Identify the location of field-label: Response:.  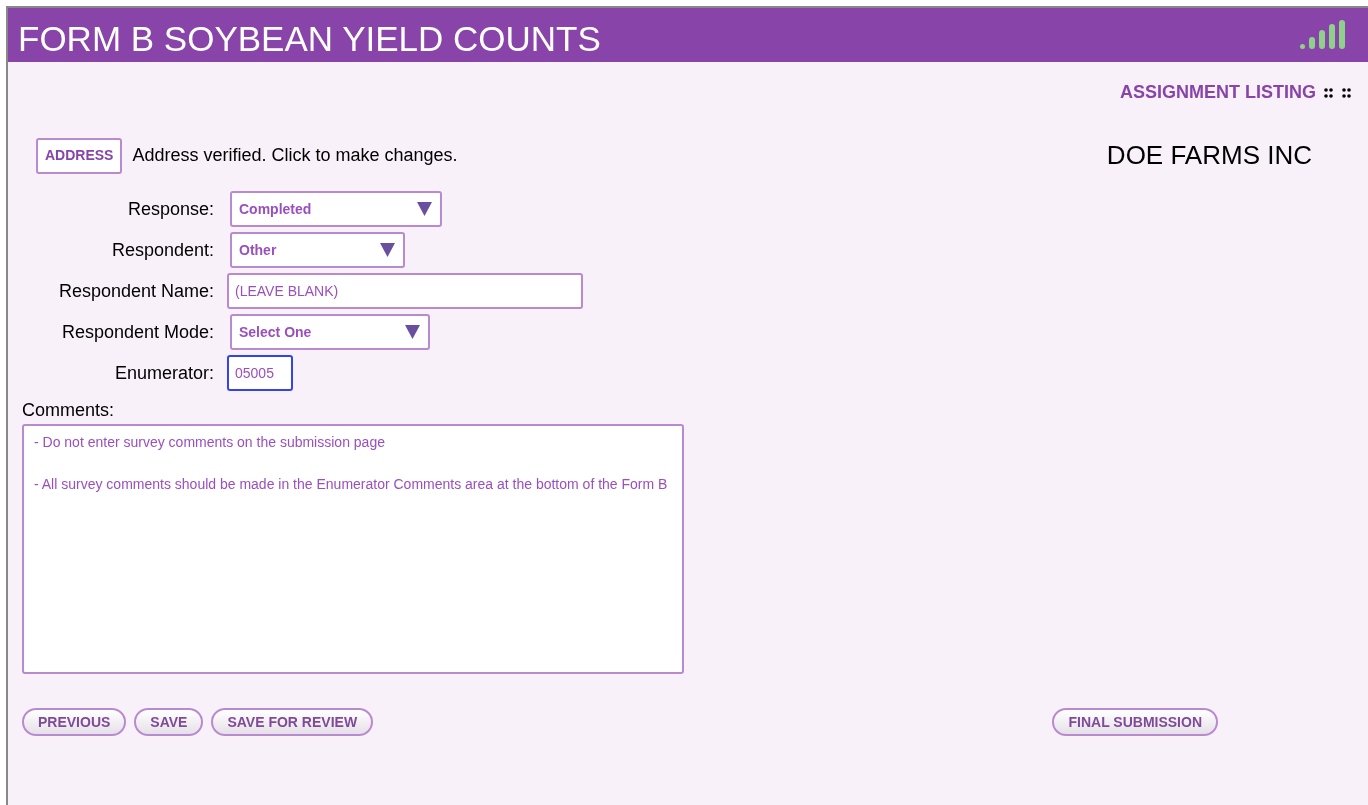
(170, 209).